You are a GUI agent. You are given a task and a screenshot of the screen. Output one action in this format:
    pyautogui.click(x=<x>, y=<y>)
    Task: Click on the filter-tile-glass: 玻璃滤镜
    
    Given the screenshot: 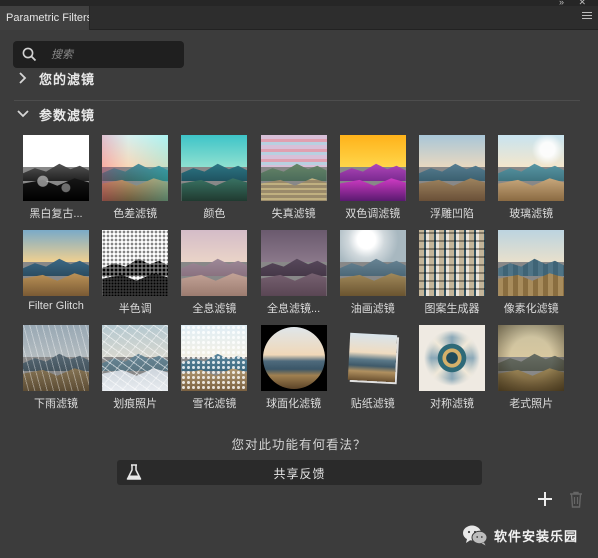 What is the action you would take?
    pyautogui.click(x=531, y=178)
    